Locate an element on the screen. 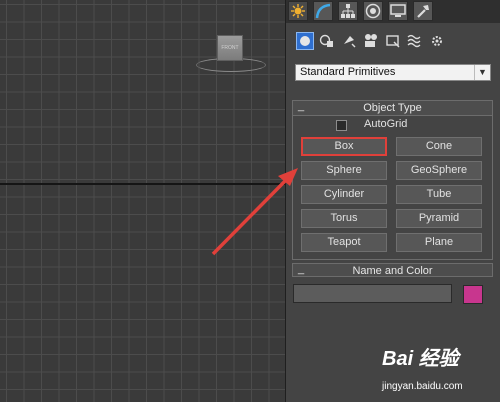 The image size is (500, 402). tab-motion is located at coordinates (373, 11).